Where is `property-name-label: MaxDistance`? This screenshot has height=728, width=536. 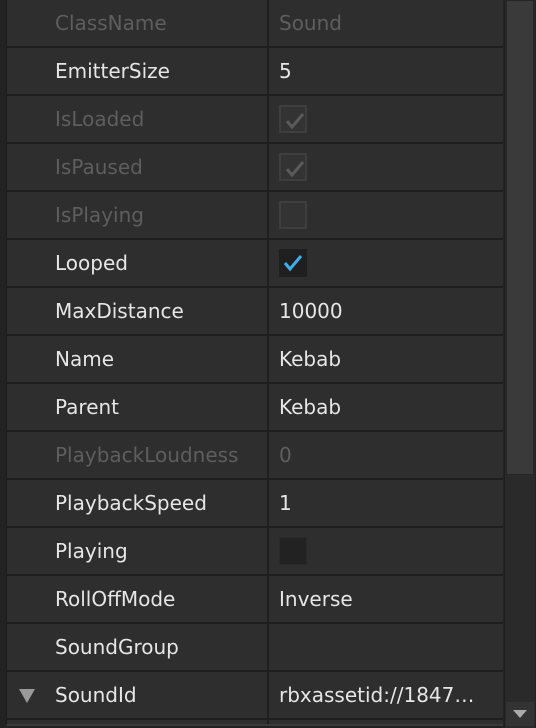
property-name-label: MaxDistance is located at coordinates (119, 311).